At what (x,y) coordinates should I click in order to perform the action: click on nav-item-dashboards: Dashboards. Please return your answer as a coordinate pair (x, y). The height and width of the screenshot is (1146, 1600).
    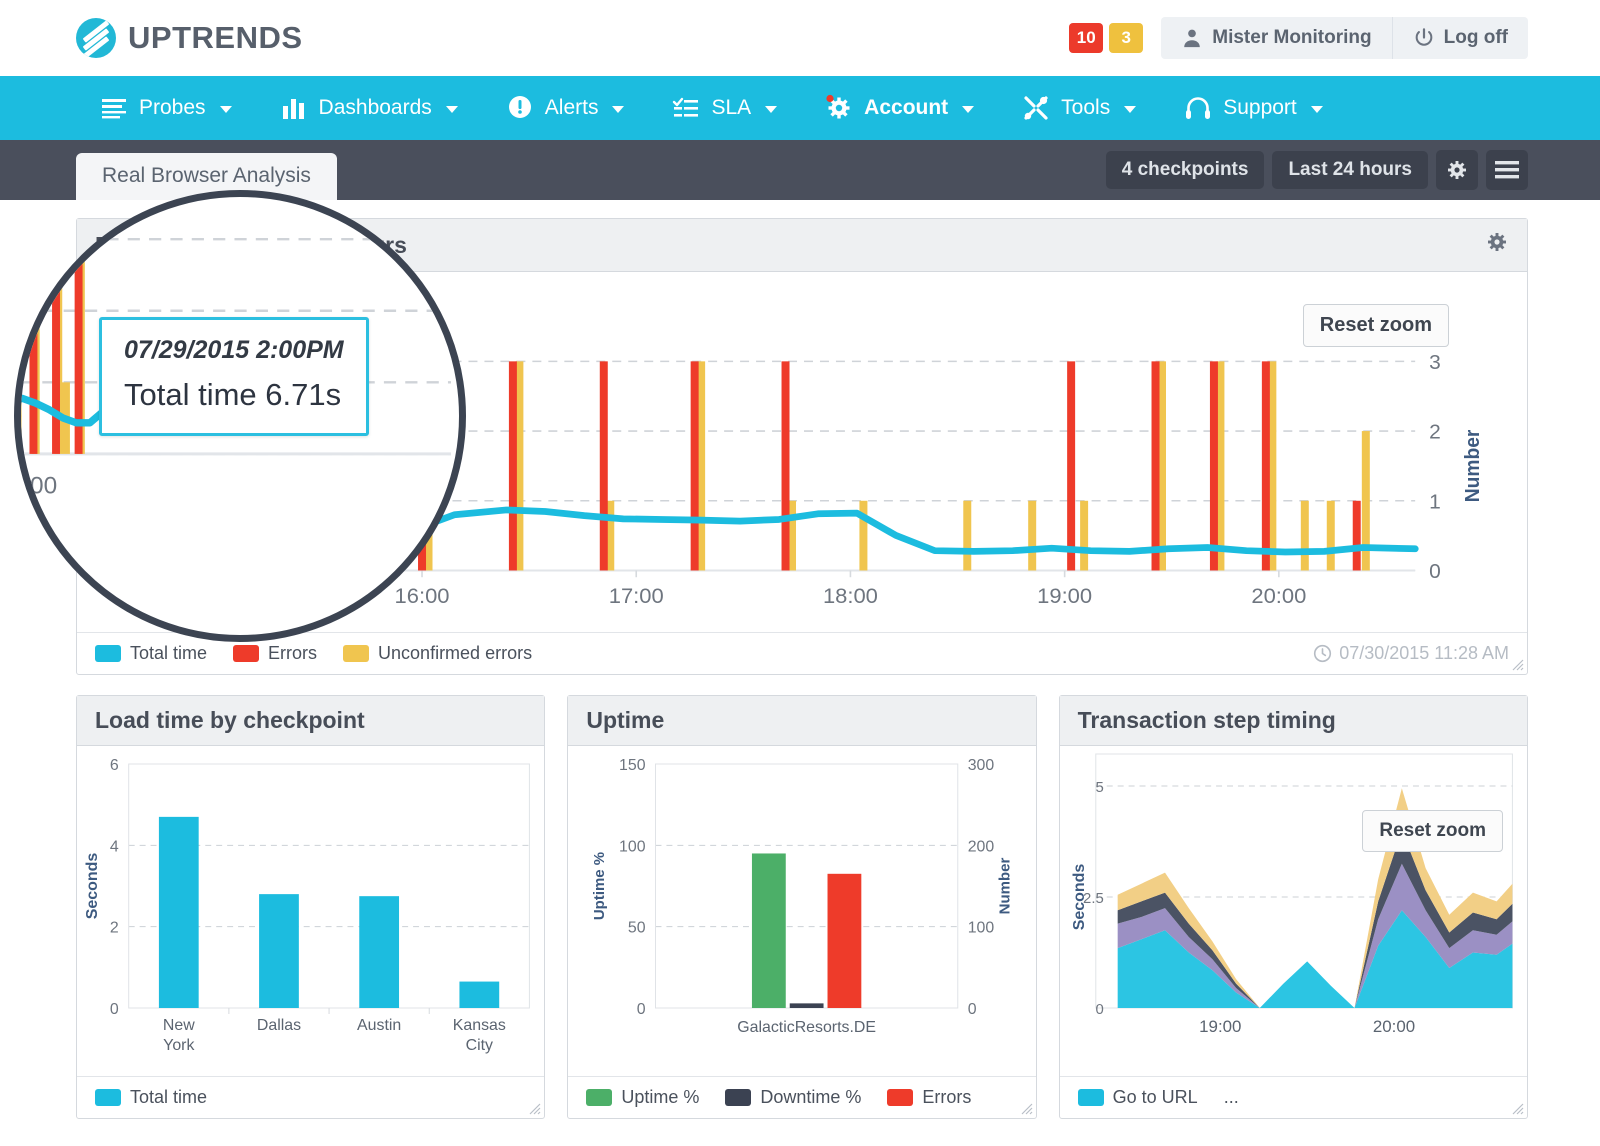
    Looking at the image, I should click on (369, 108).